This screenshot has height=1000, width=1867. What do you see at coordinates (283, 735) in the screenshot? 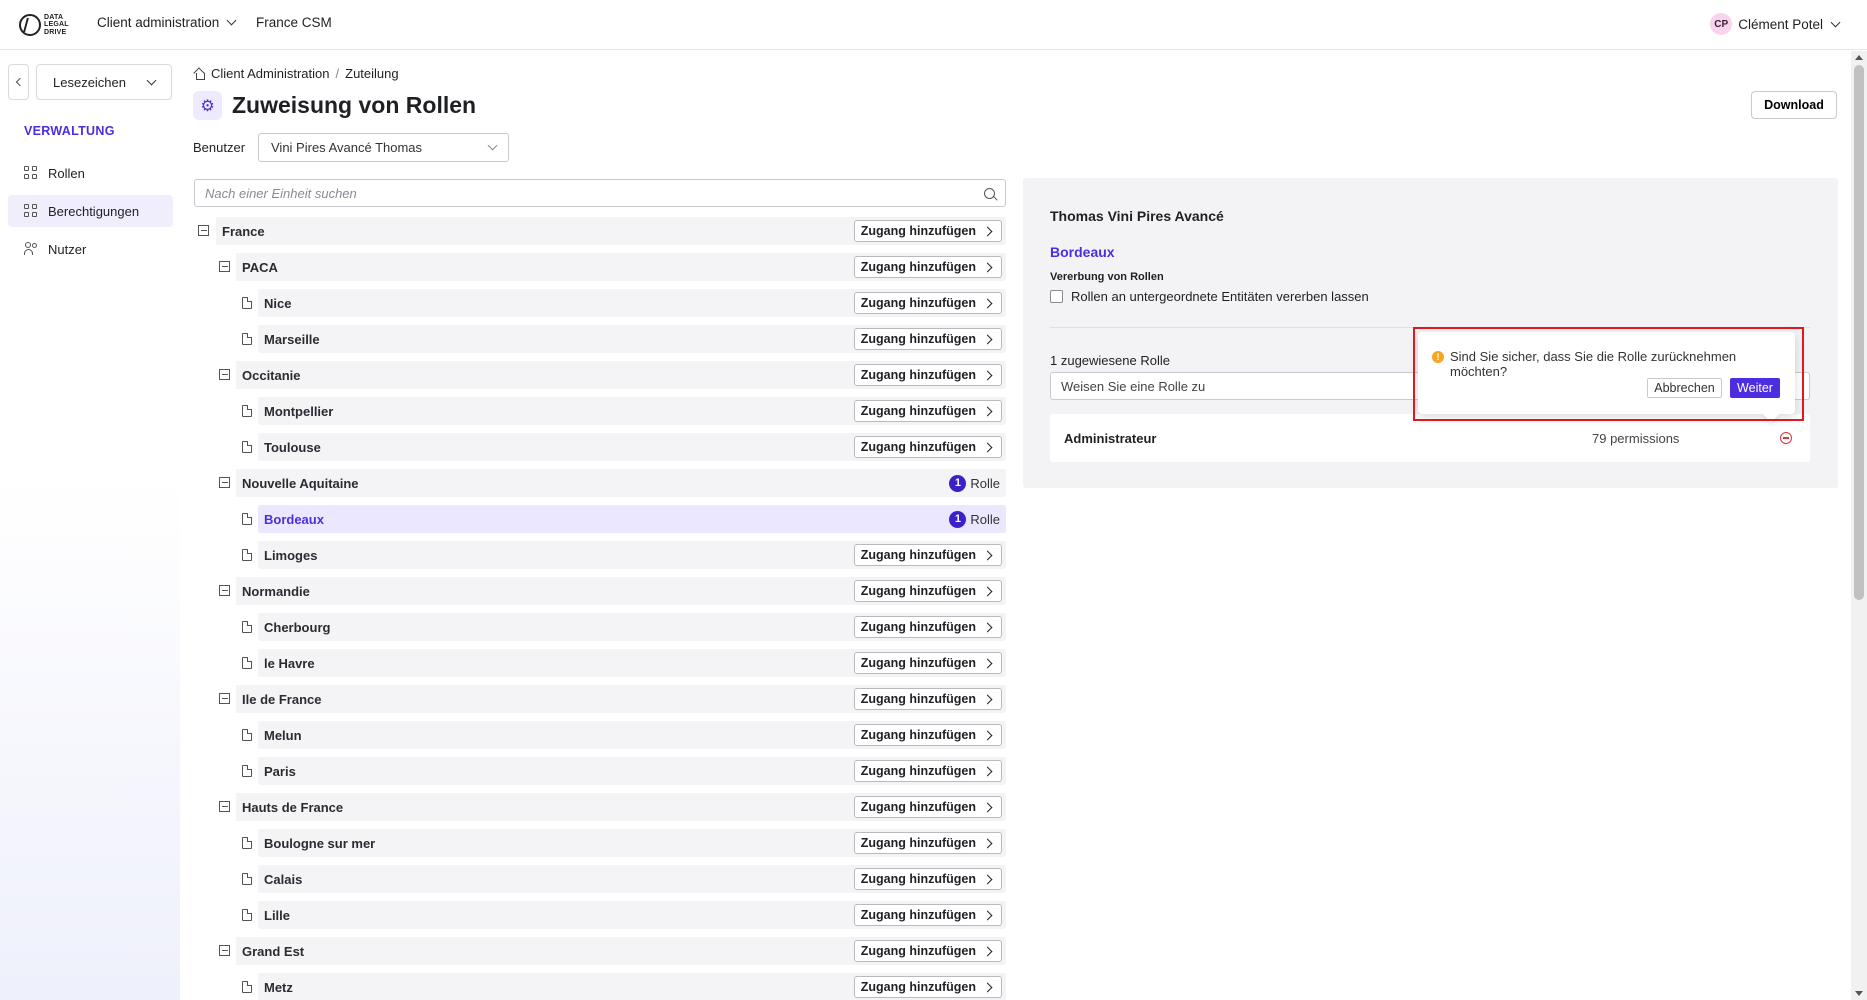
I see `tree-row-label: Melun` at bounding box center [283, 735].